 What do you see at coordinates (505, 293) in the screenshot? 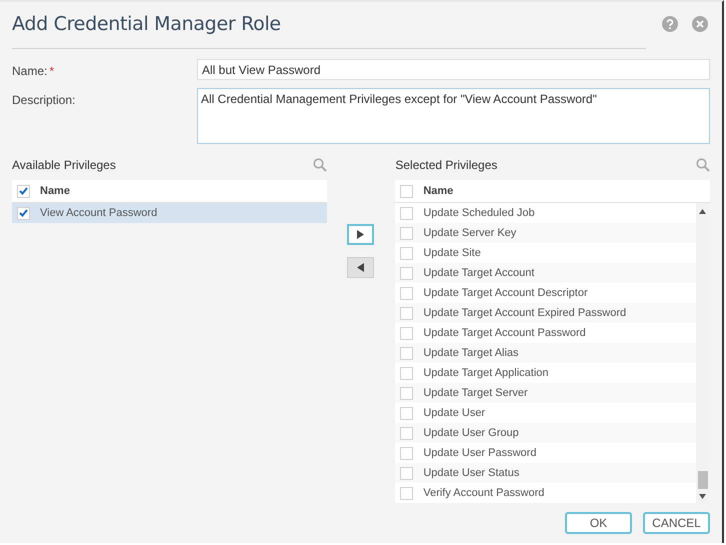
I see `privilege-name: Update Target Account Descriptor` at bounding box center [505, 293].